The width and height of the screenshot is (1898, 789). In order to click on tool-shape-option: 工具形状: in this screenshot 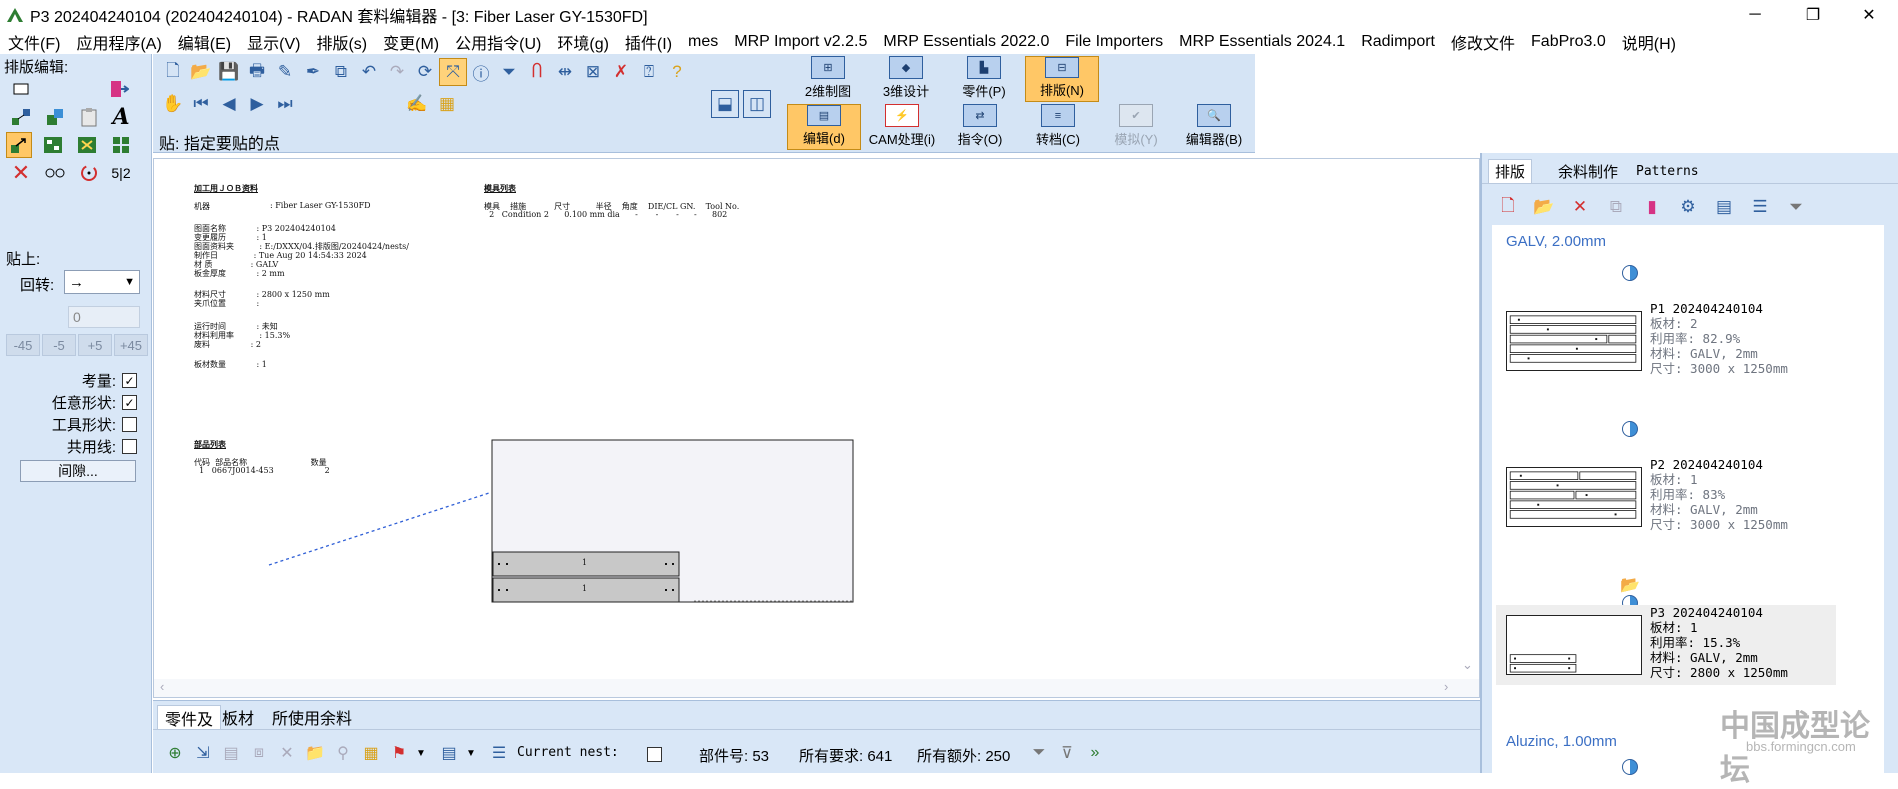, I will do `click(94, 424)`.